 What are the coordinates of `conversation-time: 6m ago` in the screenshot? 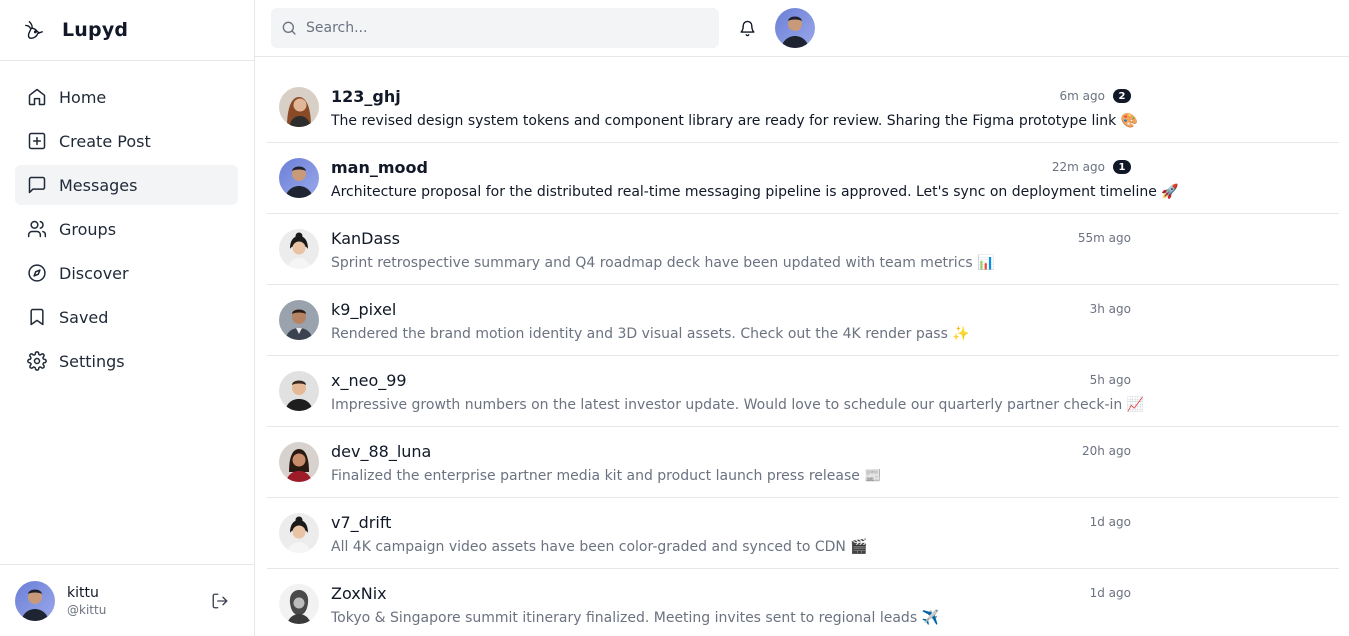 It's located at (1082, 96).